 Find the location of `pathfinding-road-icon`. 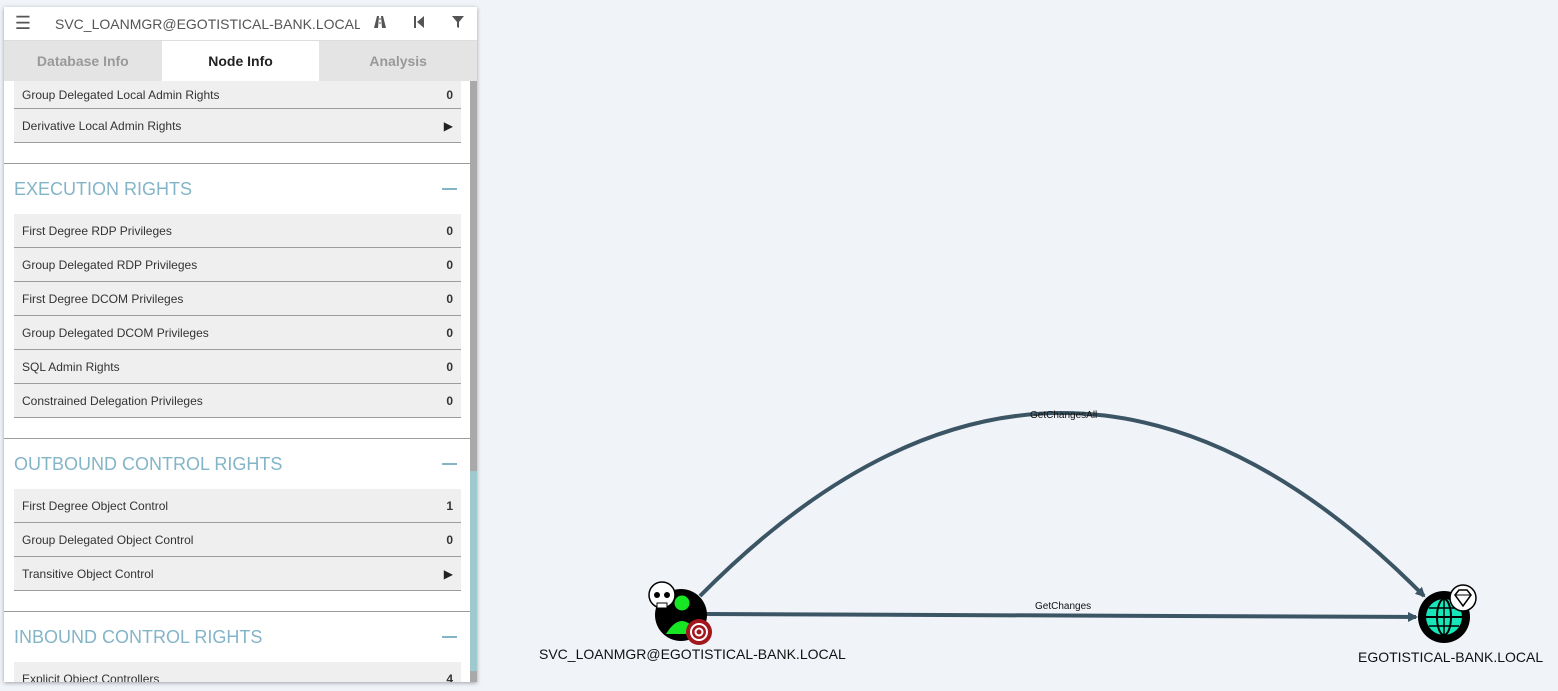

pathfinding-road-icon is located at coordinates (379, 23).